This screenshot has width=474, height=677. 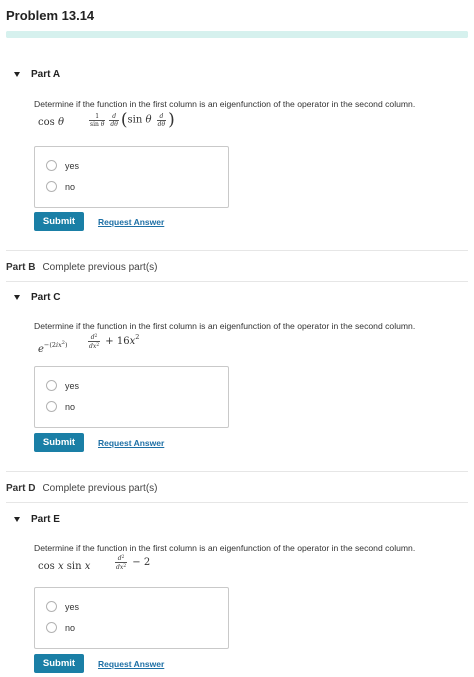 What do you see at coordinates (46, 74) in the screenshot?
I see `part-a-title: Part A` at bounding box center [46, 74].